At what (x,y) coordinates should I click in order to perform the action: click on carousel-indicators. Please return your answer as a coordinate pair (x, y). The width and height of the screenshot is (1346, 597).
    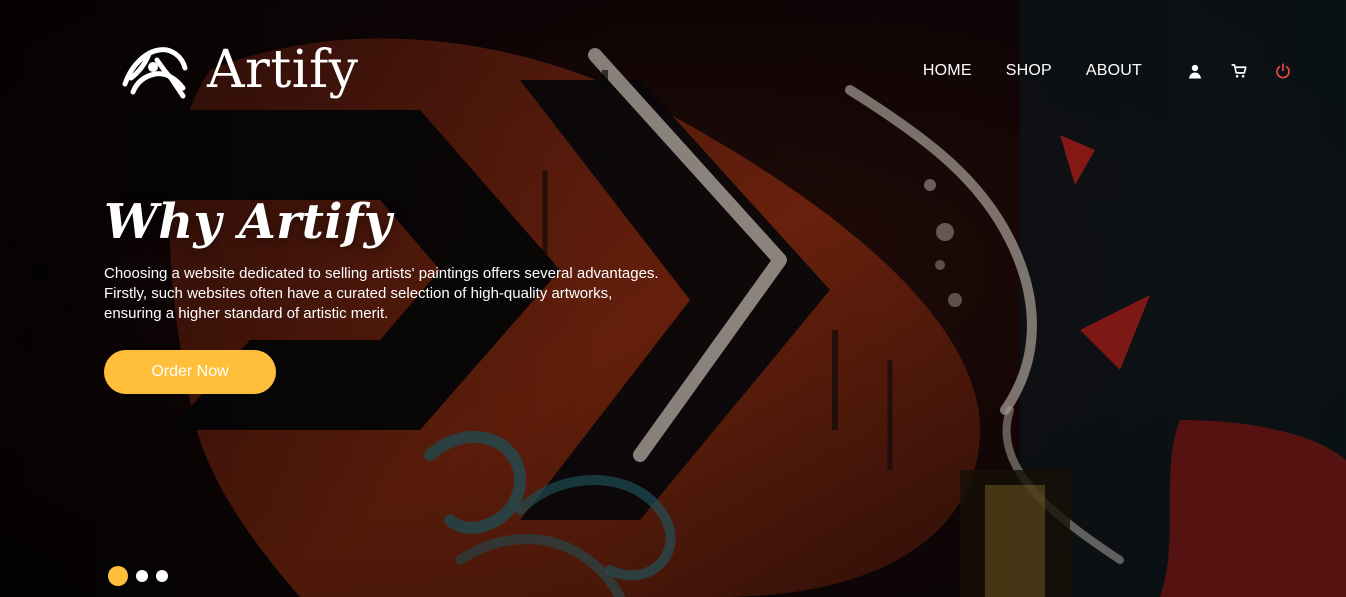
    Looking at the image, I should click on (138, 576).